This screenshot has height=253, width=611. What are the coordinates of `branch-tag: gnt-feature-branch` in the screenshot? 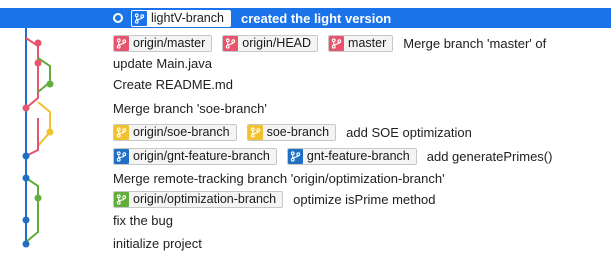 It's located at (351, 156).